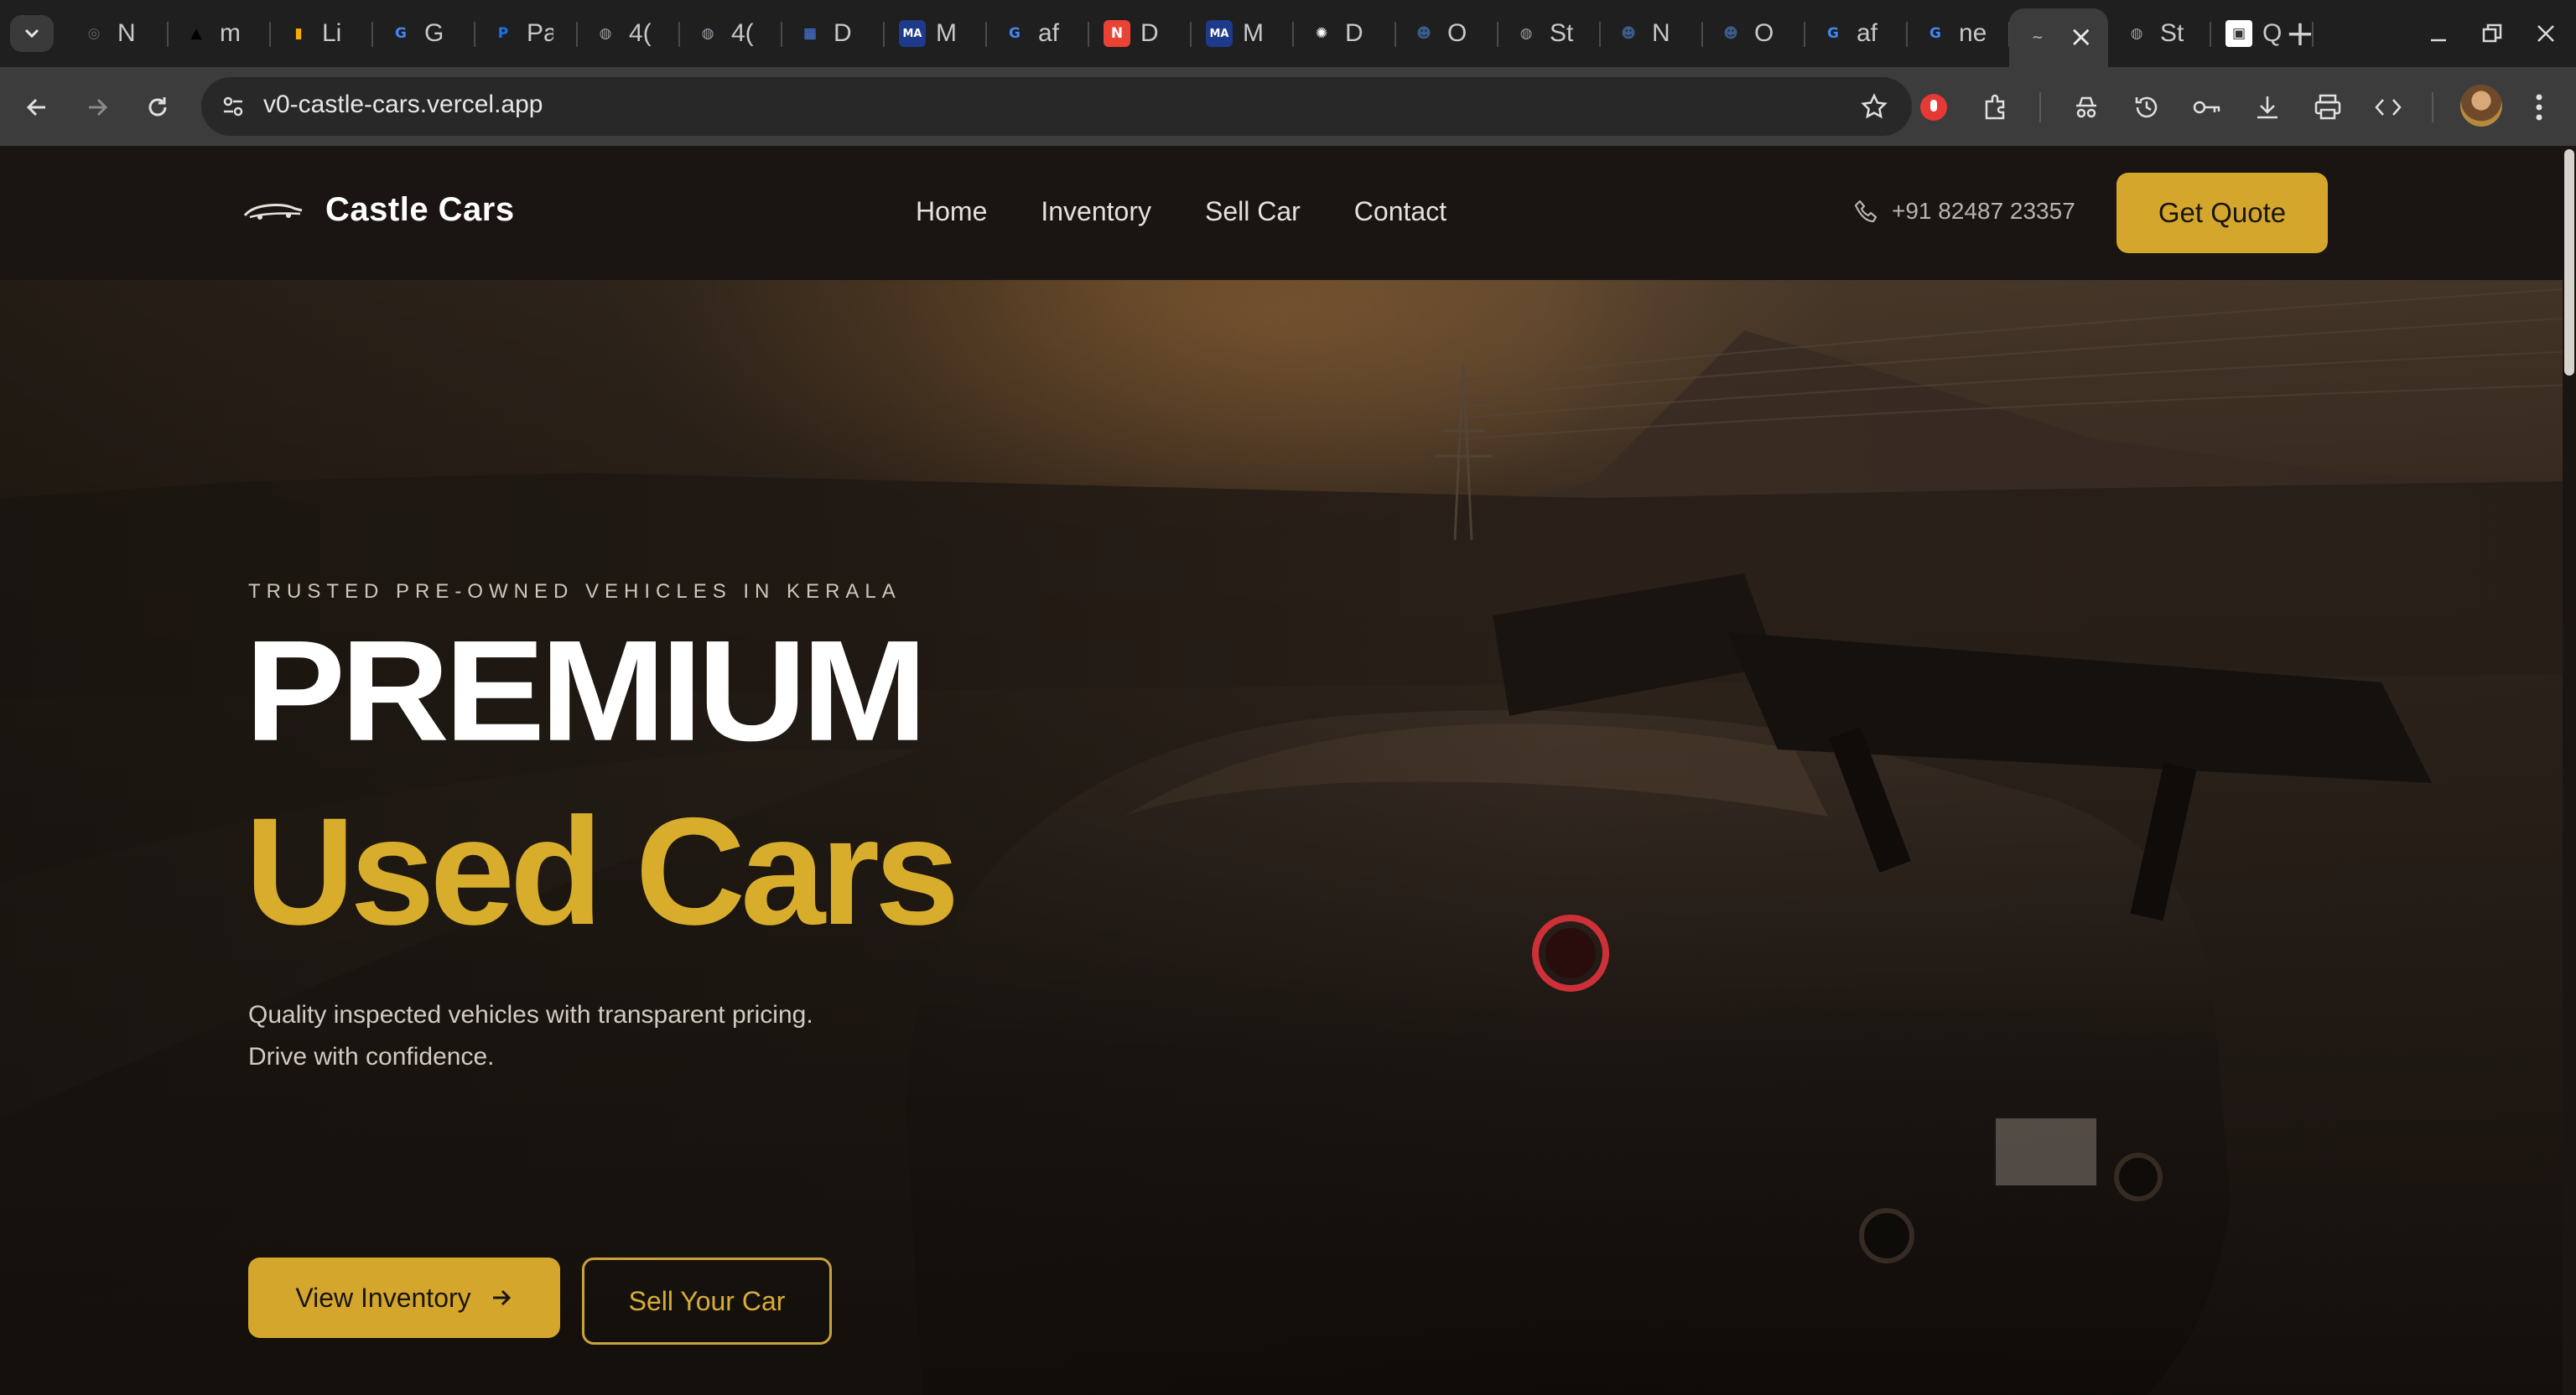 This screenshot has height=1395, width=2576. Describe the element at coordinates (1253, 212) in the screenshot. I see `nav-sell-car: Sell Car` at that location.